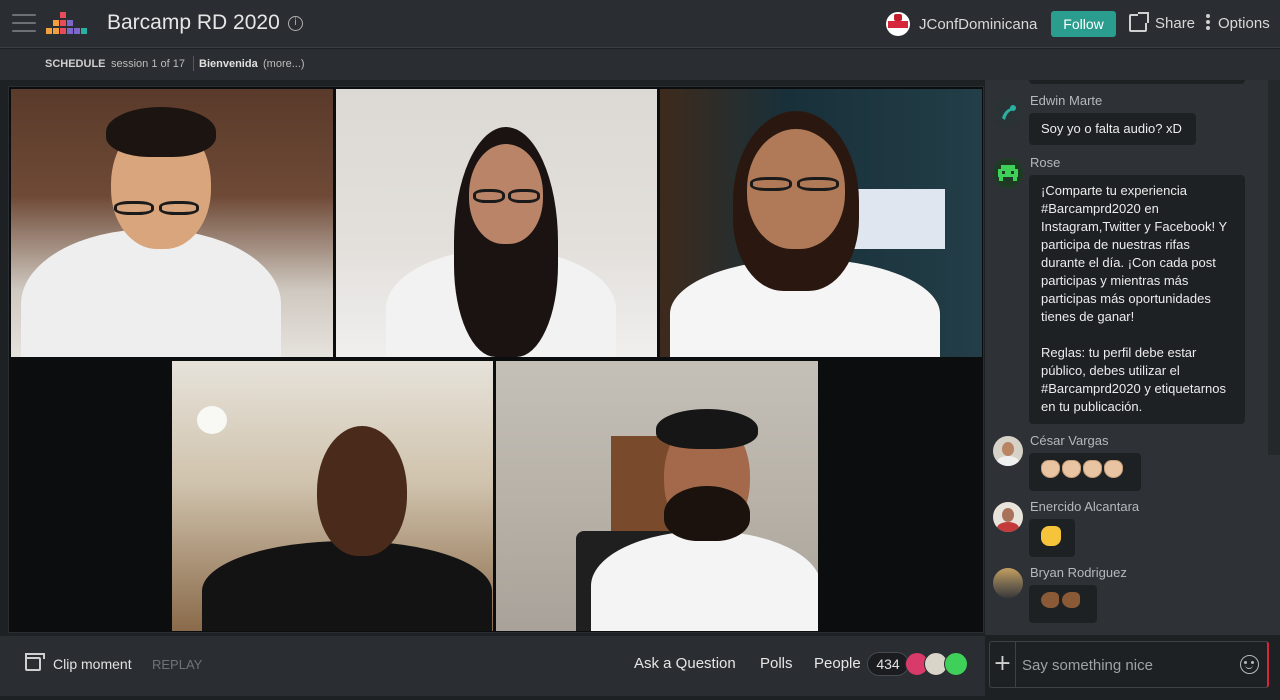  I want to click on kebab-menu-icon, so click(1208, 23).